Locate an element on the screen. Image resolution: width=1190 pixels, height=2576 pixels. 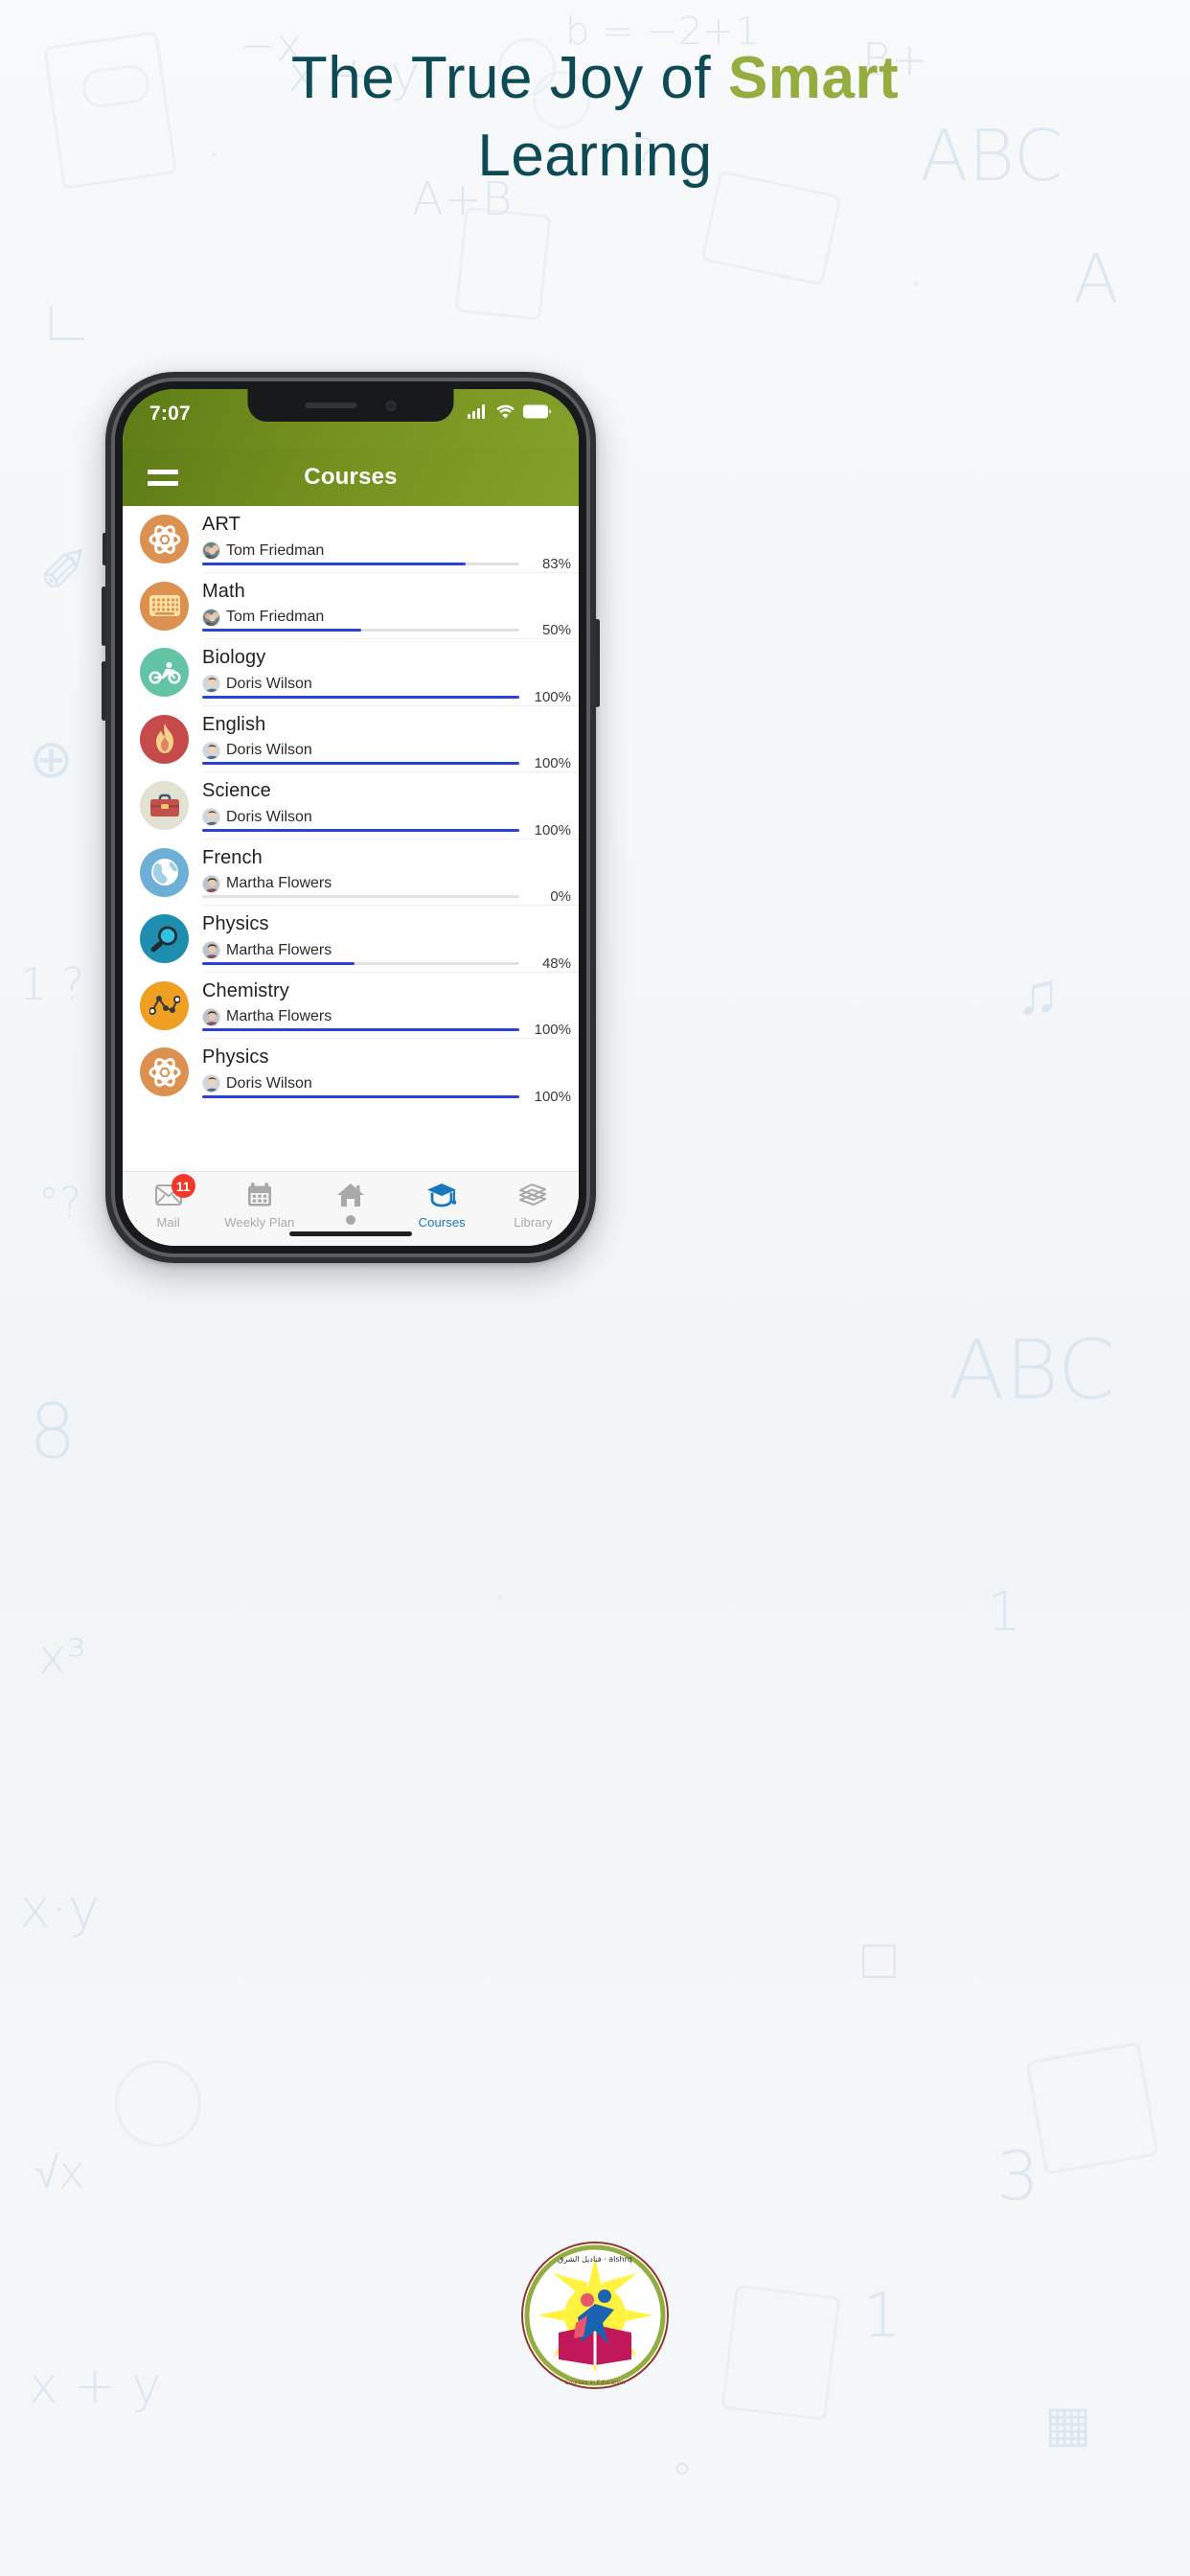
headline-prefix: The True Joy of is located at coordinates (509, 78).